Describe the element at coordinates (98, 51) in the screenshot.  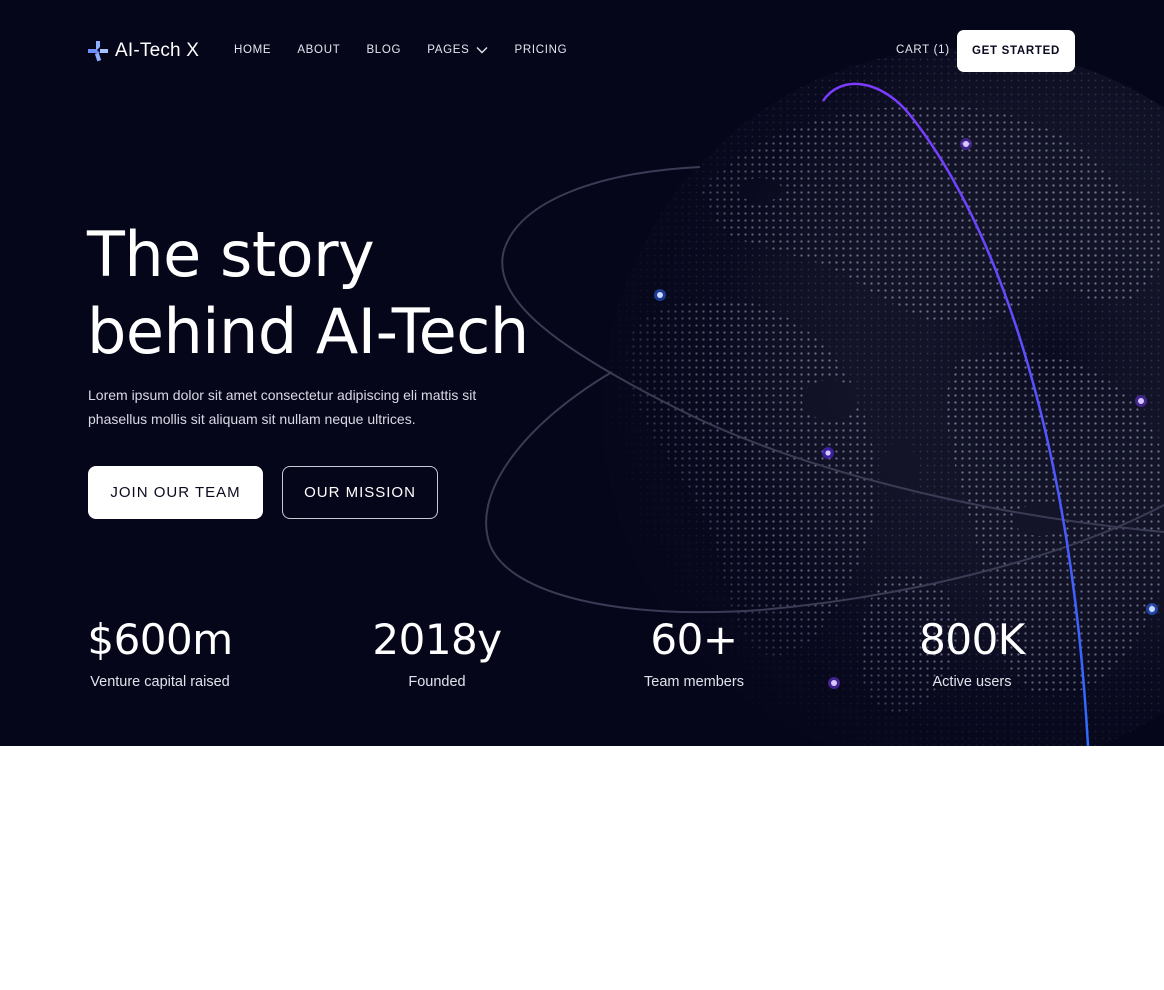
I see `logo-mark-icon` at that location.